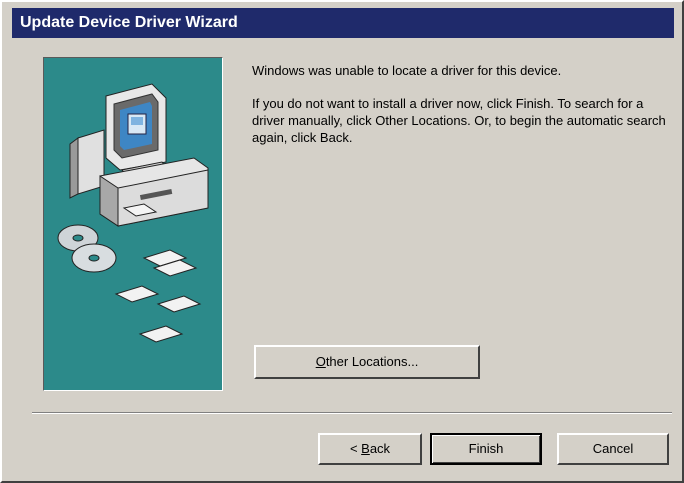 The height and width of the screenshot is (483, 684). Describe the element at coordinates (129, 22) in the screenshot. I see `window-title: Update Device Driver Wizard` at that location.